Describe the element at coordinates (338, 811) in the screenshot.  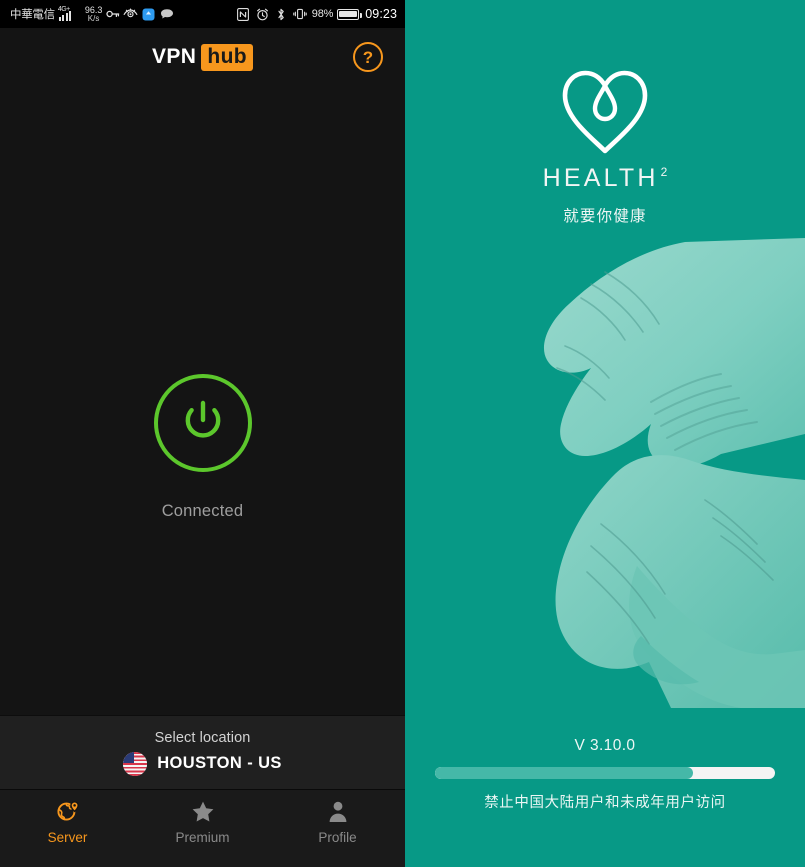
I see `person-icon` at that location.